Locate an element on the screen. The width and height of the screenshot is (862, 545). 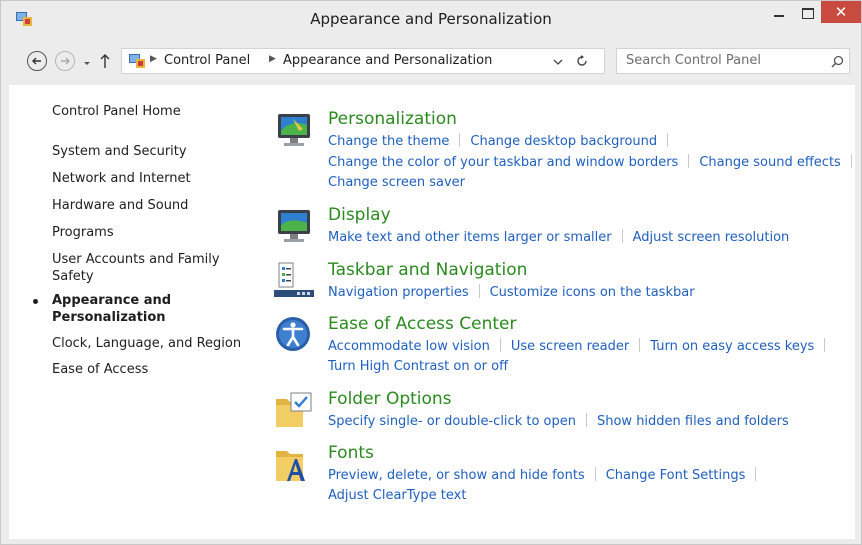
window-title: Appearance and Personalization is located at coordinates (431, 19).